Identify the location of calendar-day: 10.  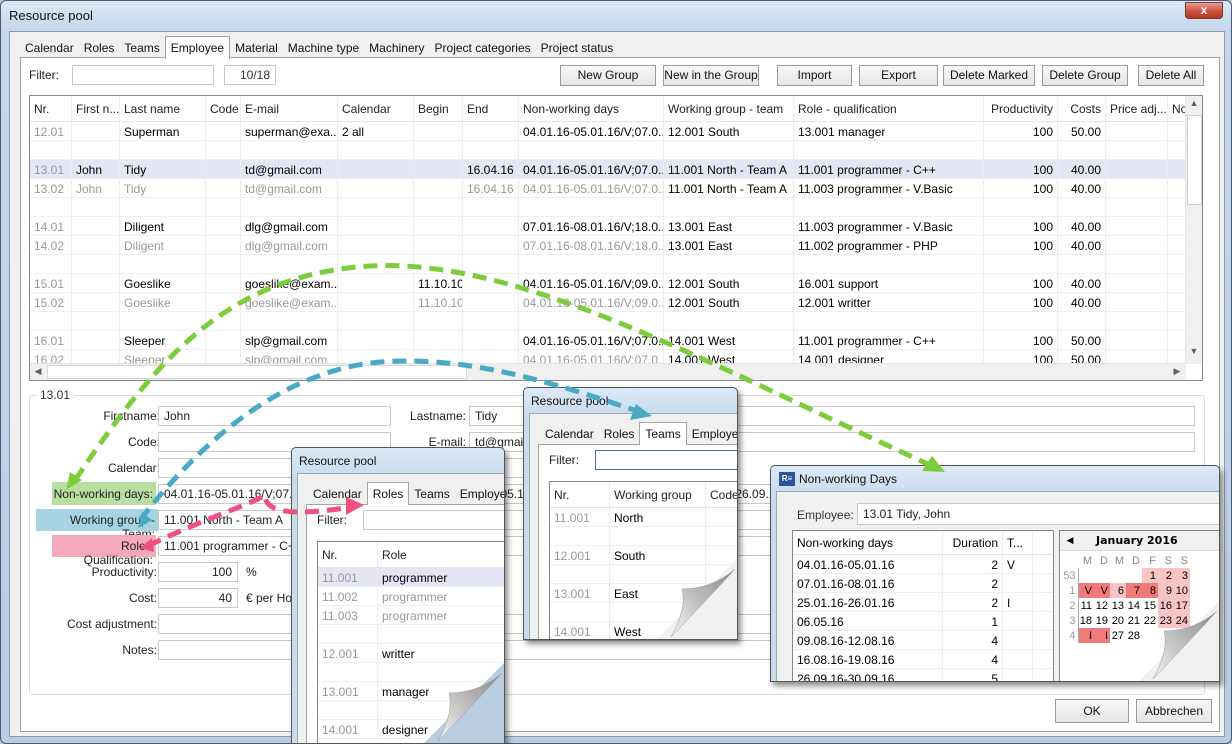
(1182, 590).